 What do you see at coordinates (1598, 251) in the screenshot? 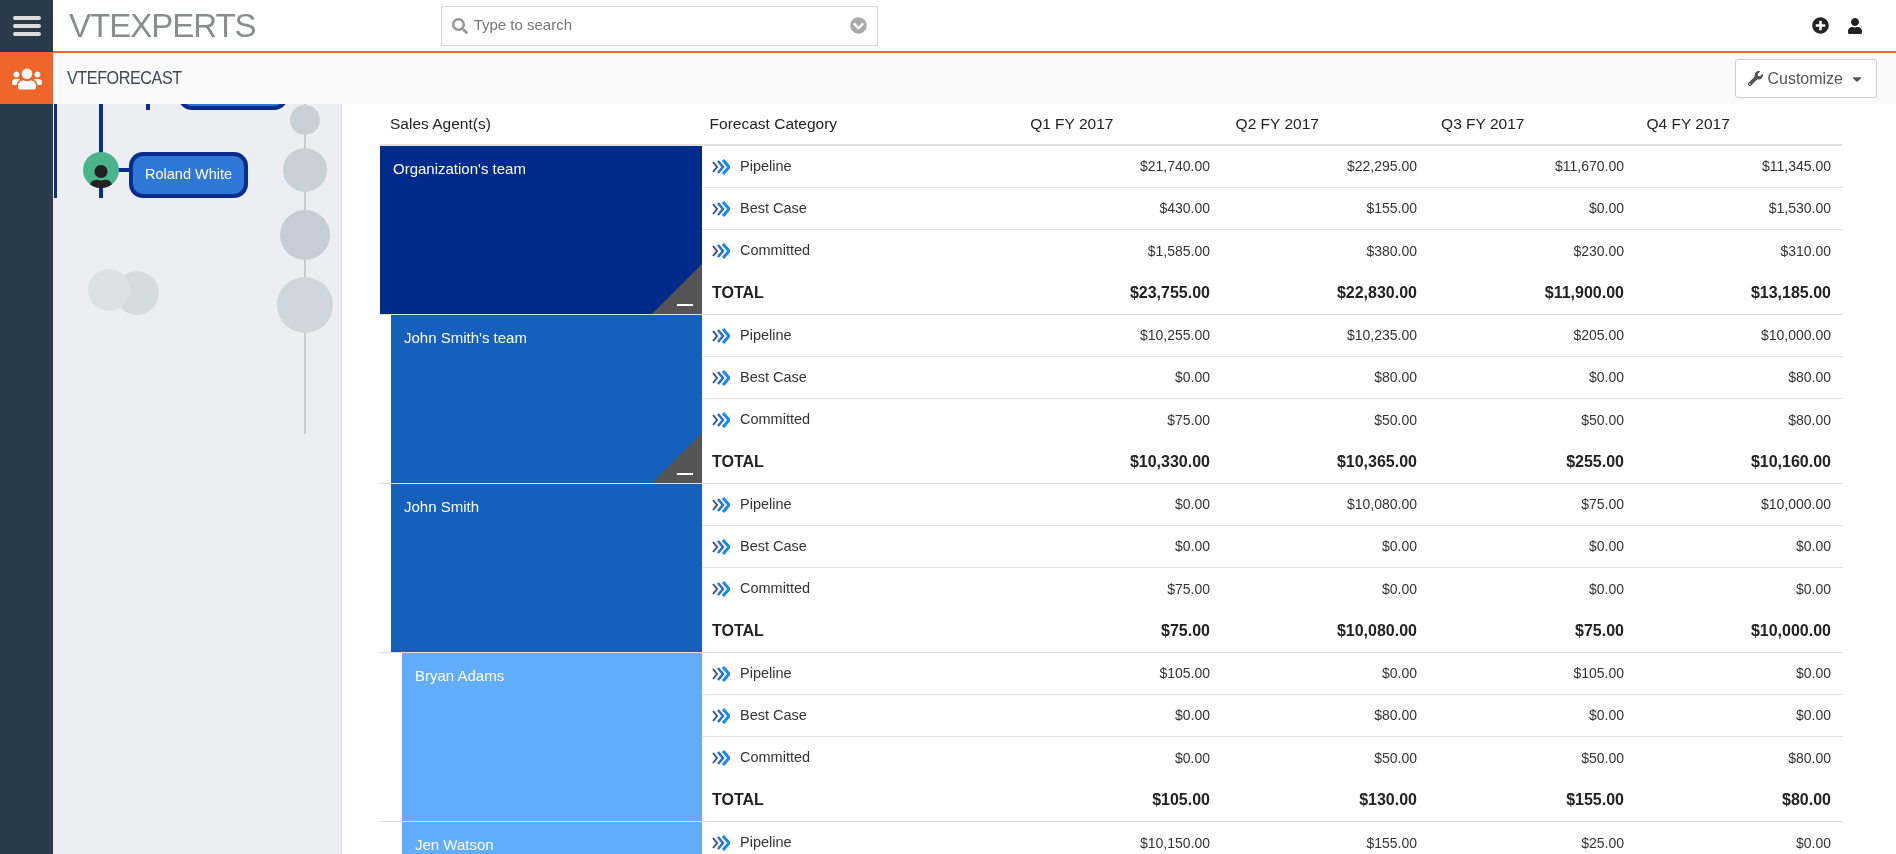
I see `amount-value: $230.00` at bounding box center [1598, 251].